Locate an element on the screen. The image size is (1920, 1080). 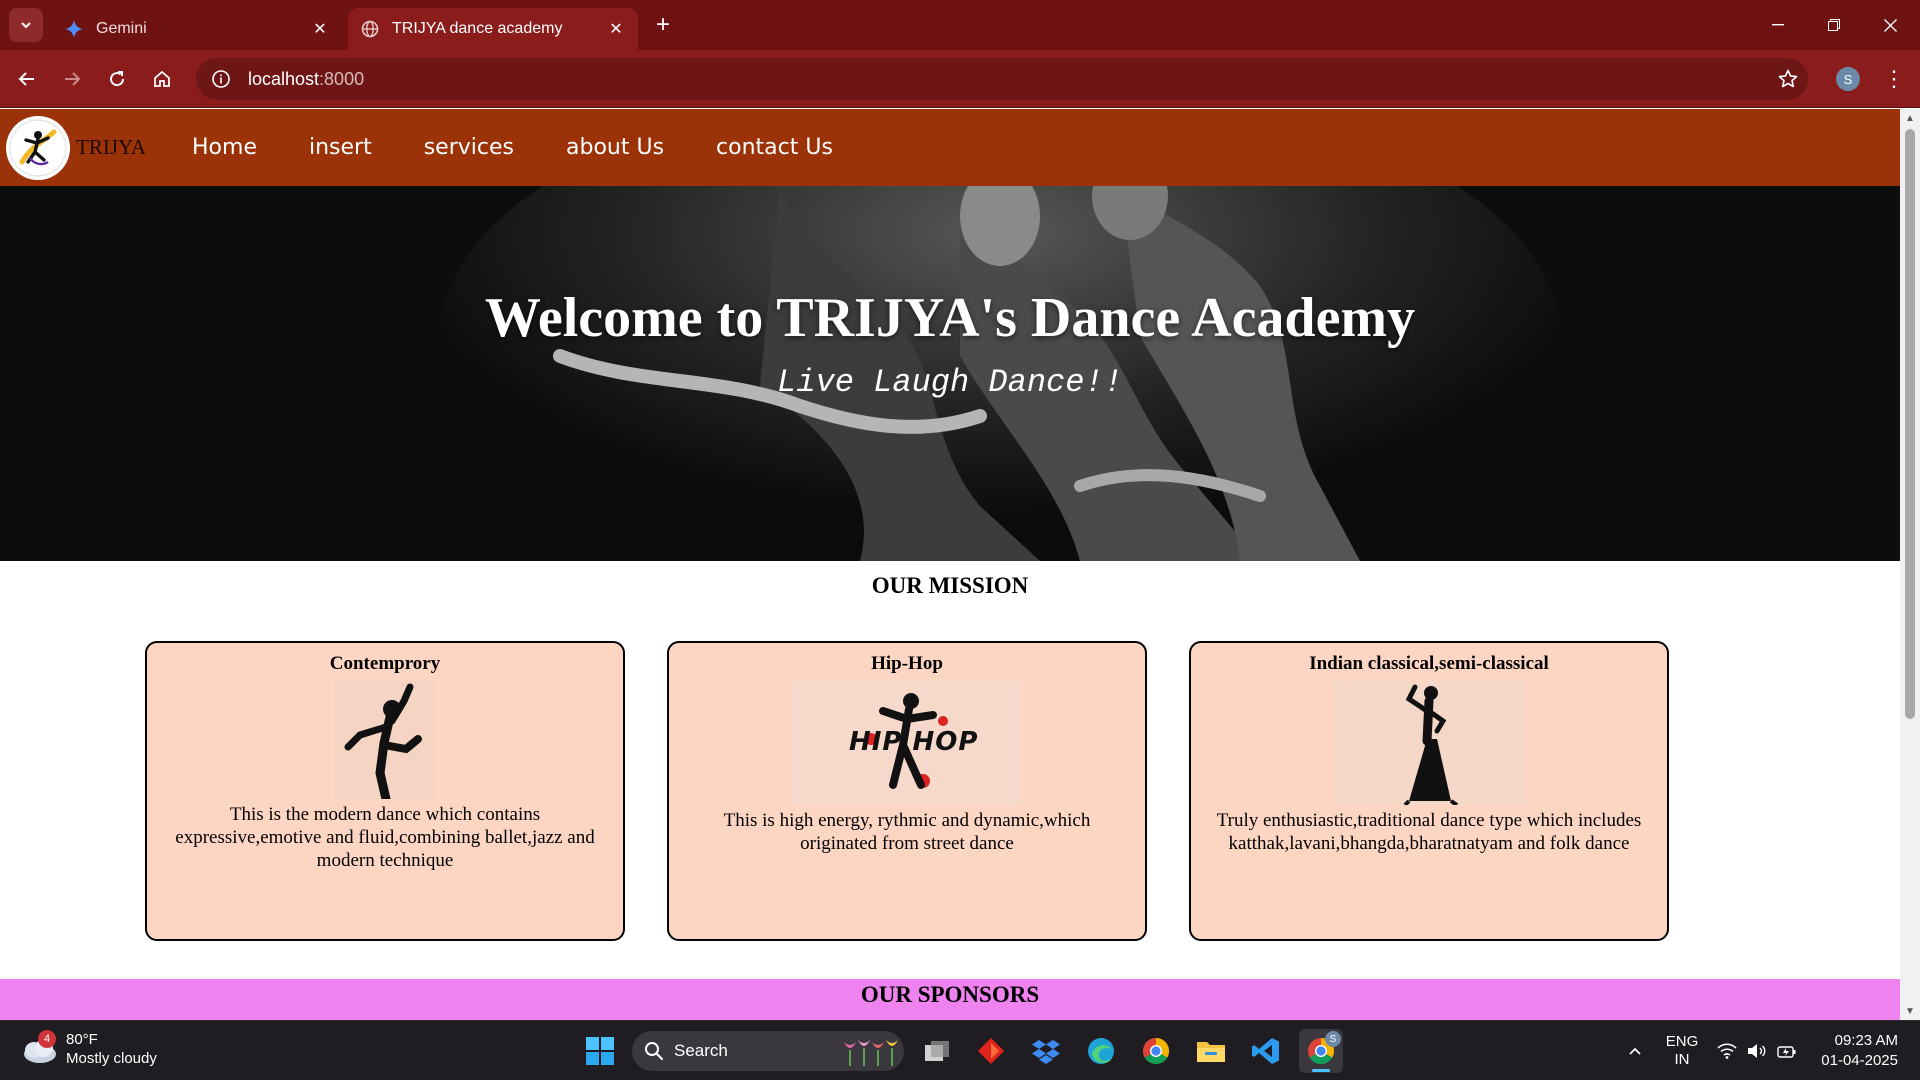
weather-temp: 80°F is located at coordinates (82, 1039).